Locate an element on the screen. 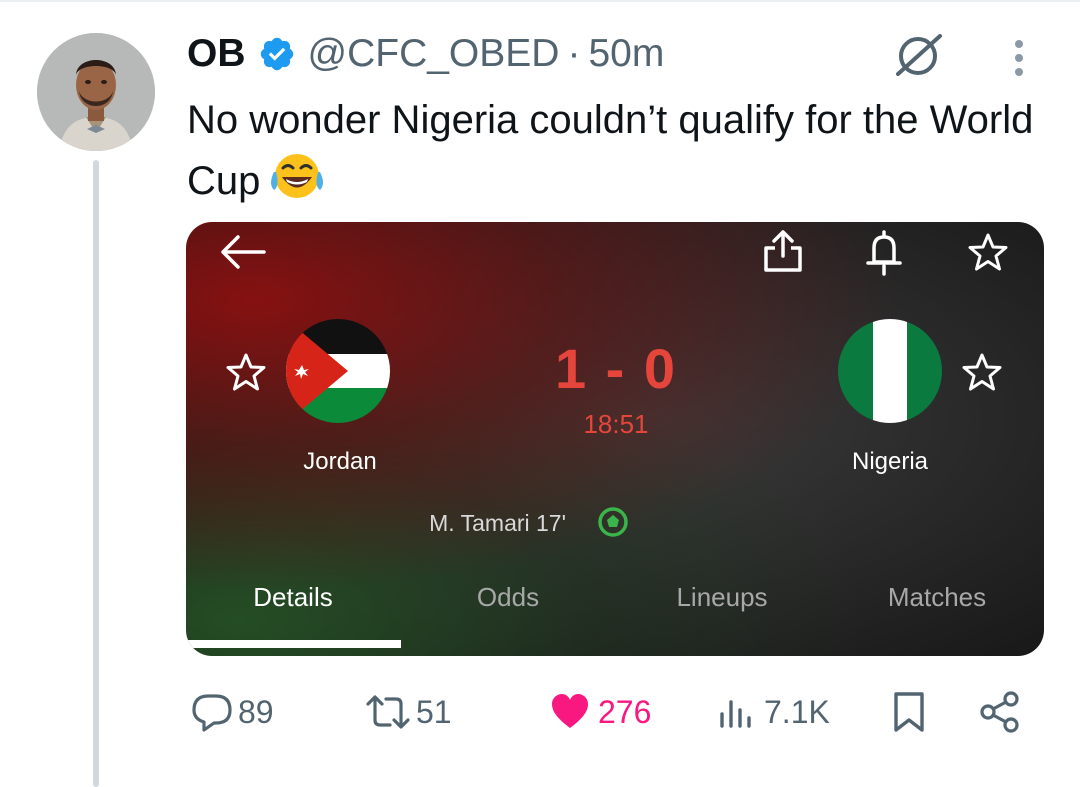  more-options-icon is located at coordinates (1019, 58).